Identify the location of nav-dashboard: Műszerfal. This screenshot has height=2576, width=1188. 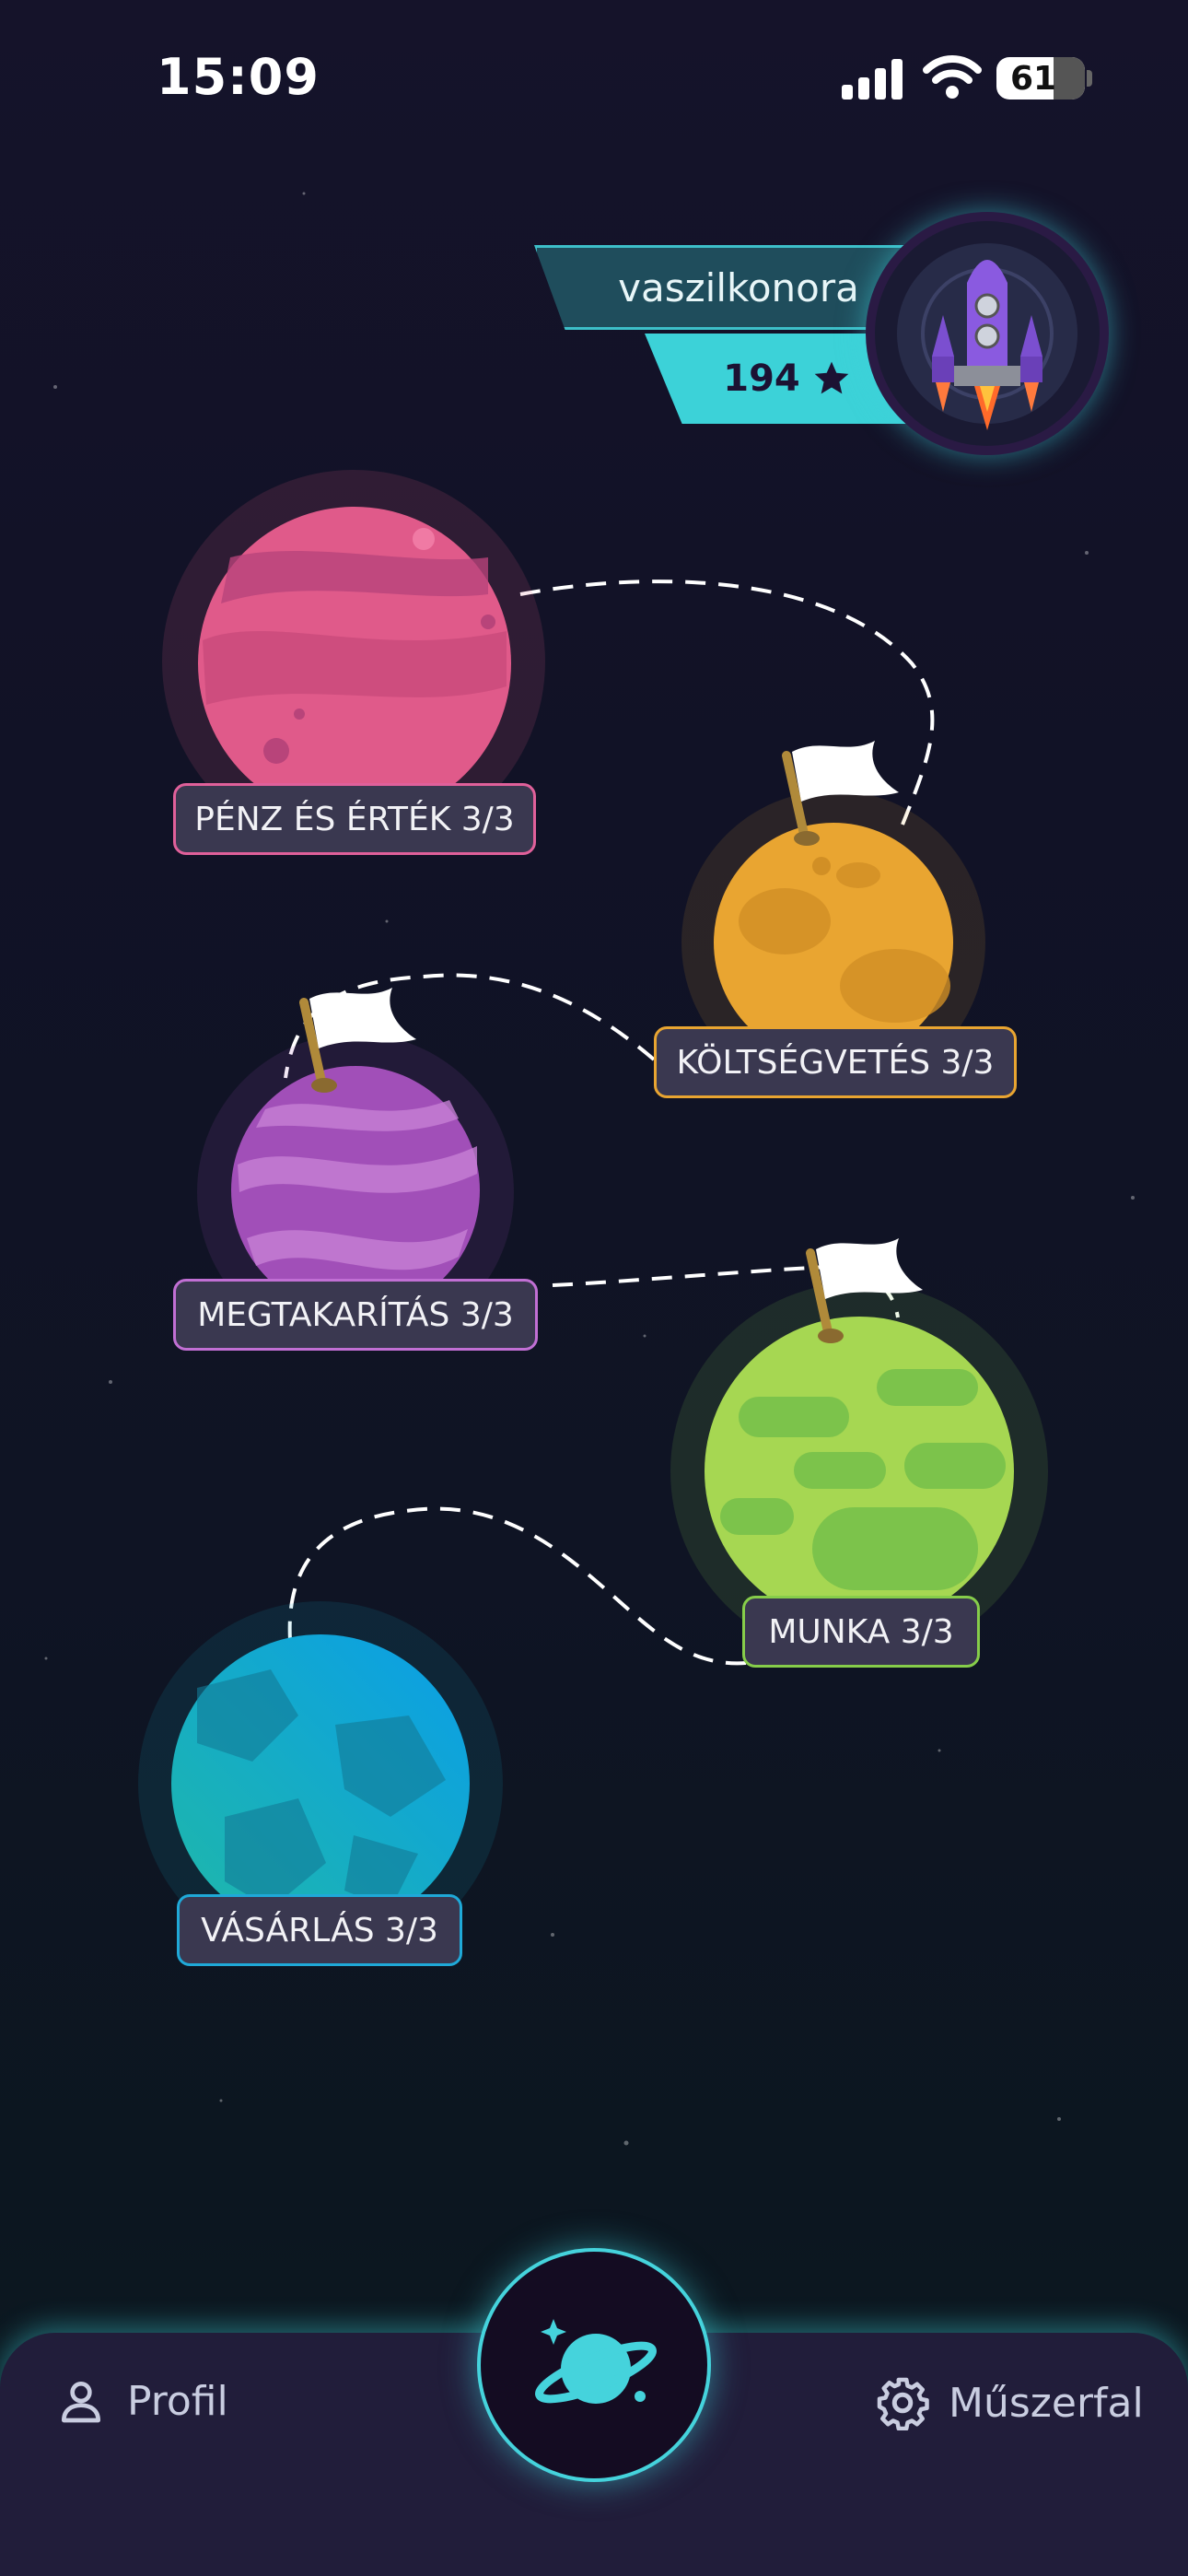
(1010, 2402).